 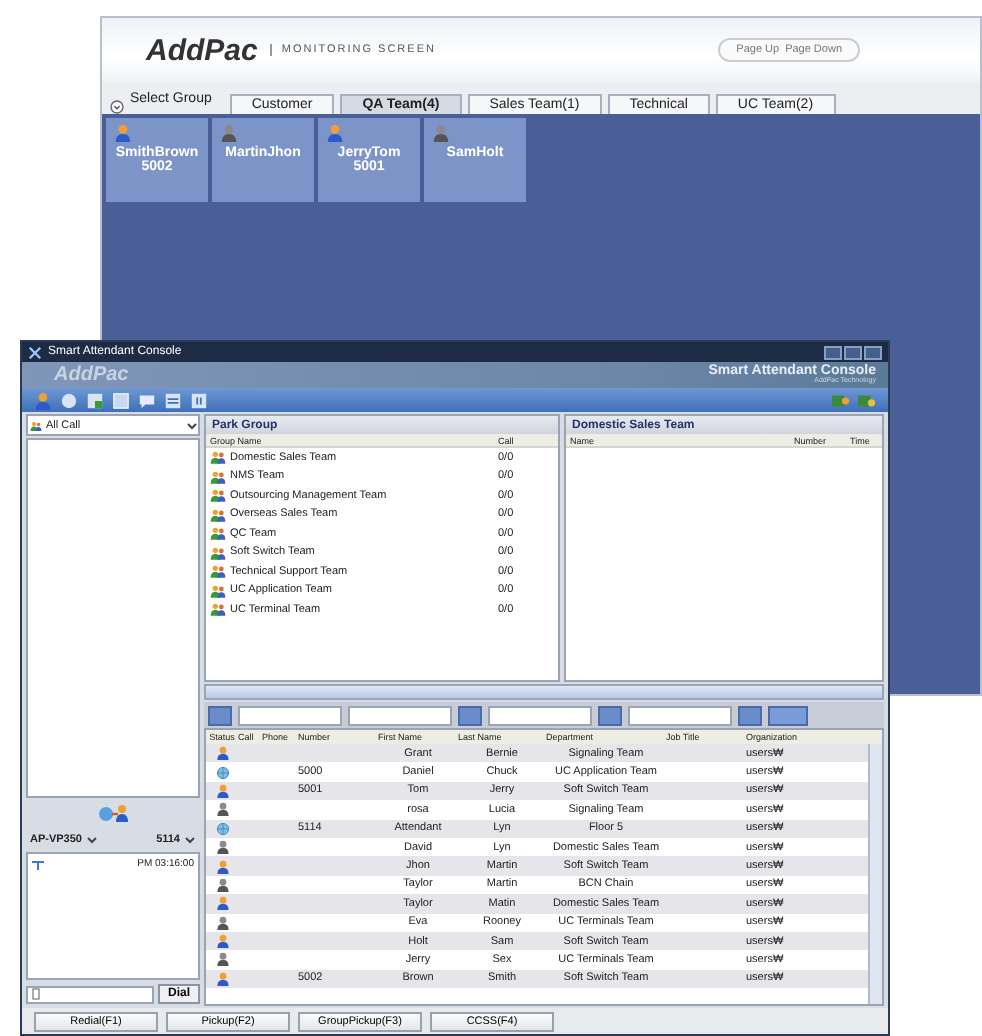 What do you see at coordinates (833, 352) in the screenshot?
I see `minimize-button` at bounding box center [833, 352].